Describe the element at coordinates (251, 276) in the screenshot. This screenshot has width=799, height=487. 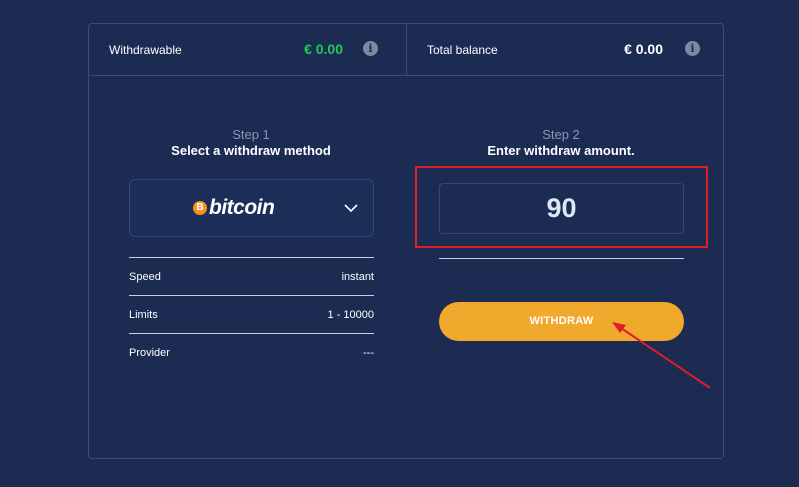
I see `detail-row-speed: Speed instant` at that location.